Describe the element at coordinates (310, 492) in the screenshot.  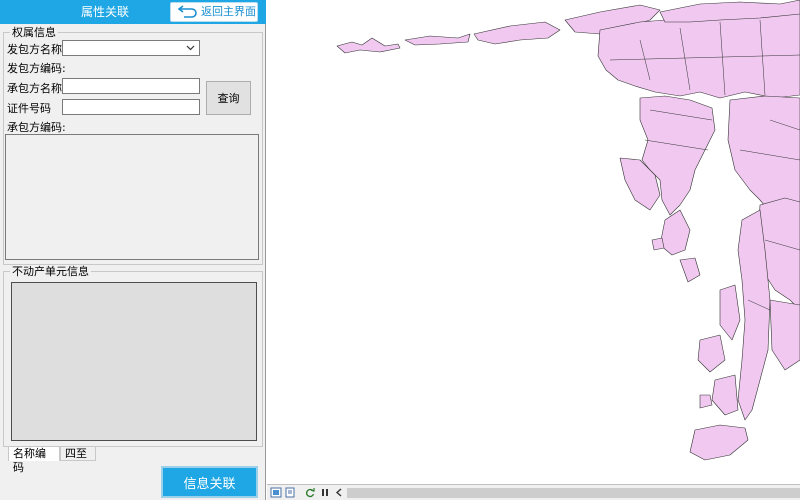
I see `refresh-icon` at that location.